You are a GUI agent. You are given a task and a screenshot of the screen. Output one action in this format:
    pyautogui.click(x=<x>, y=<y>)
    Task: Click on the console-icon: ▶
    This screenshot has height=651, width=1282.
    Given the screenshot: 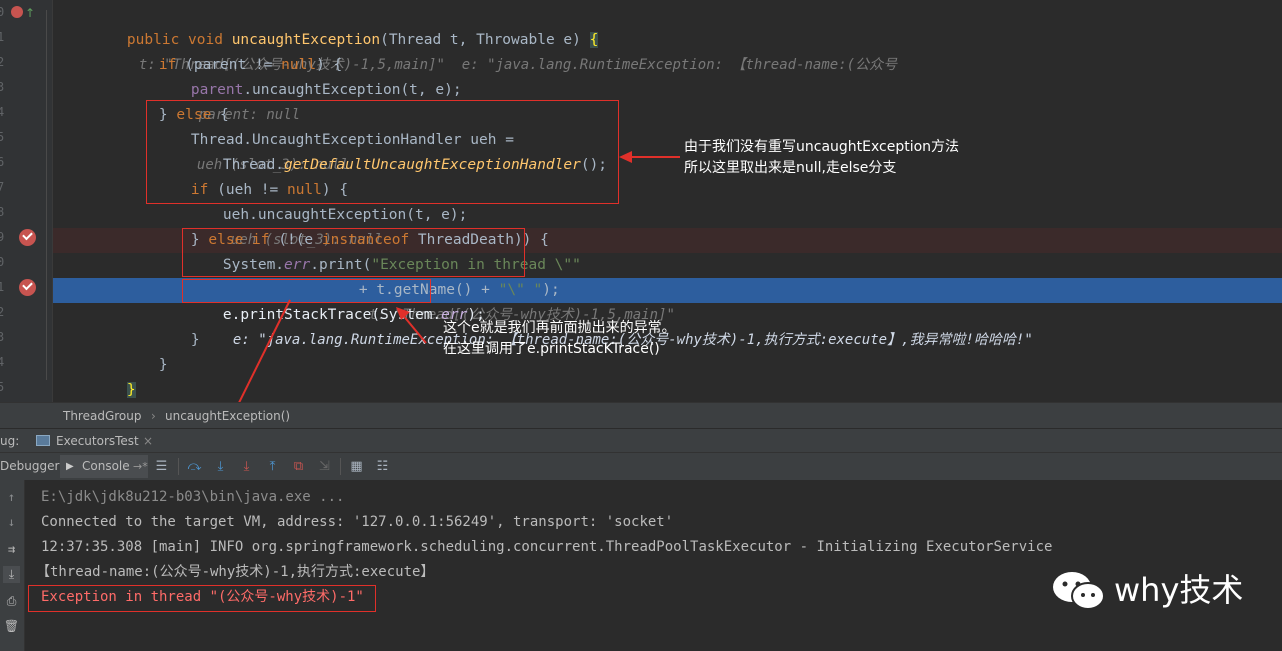 What is the action you would take?
    pyautogui.click(x=70, y=466)
    